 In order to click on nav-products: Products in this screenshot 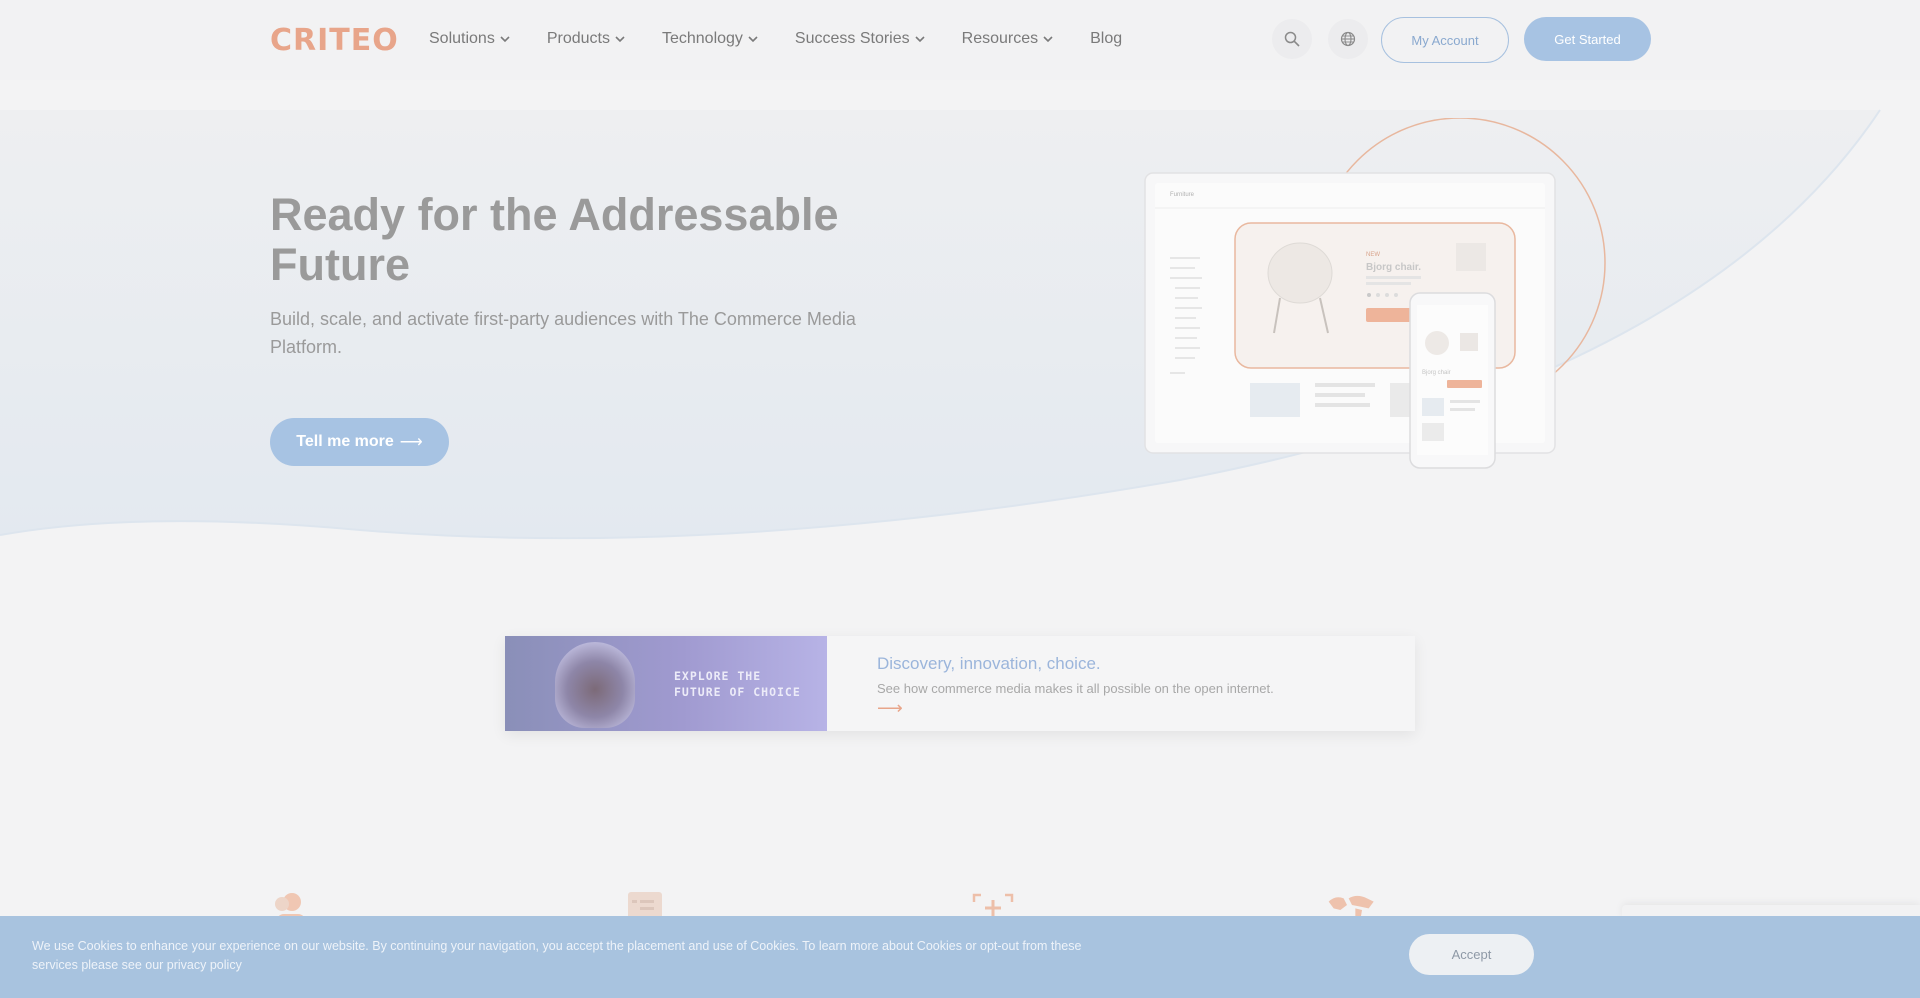, I will do `click(586, 39)`.